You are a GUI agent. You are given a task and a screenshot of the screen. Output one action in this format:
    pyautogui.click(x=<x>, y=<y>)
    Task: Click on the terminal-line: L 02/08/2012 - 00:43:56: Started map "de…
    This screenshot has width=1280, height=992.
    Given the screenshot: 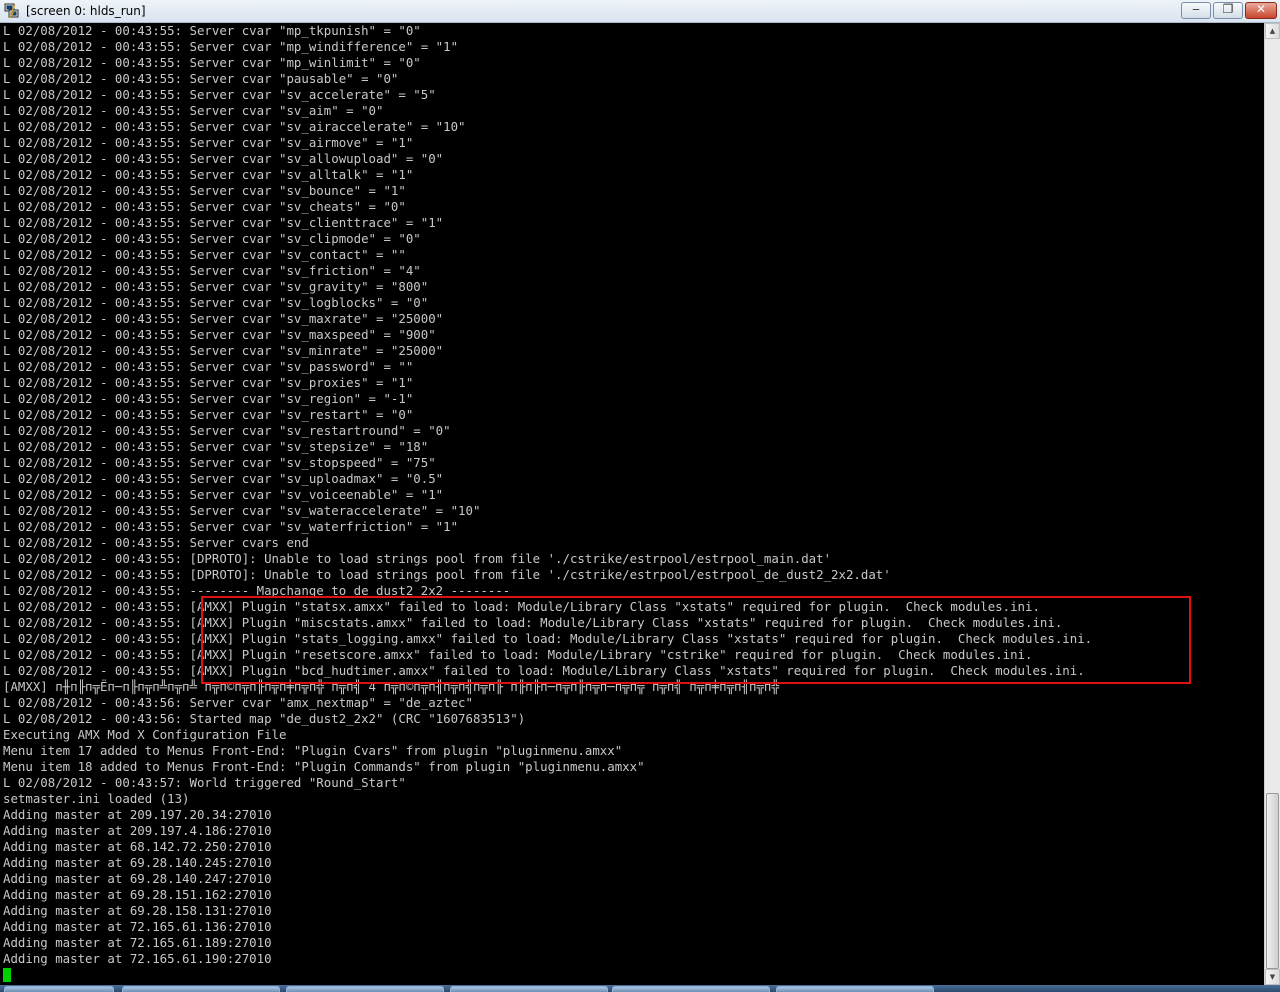 What is the action you would take?
    pyautogui.click(x=264, y=718)
    